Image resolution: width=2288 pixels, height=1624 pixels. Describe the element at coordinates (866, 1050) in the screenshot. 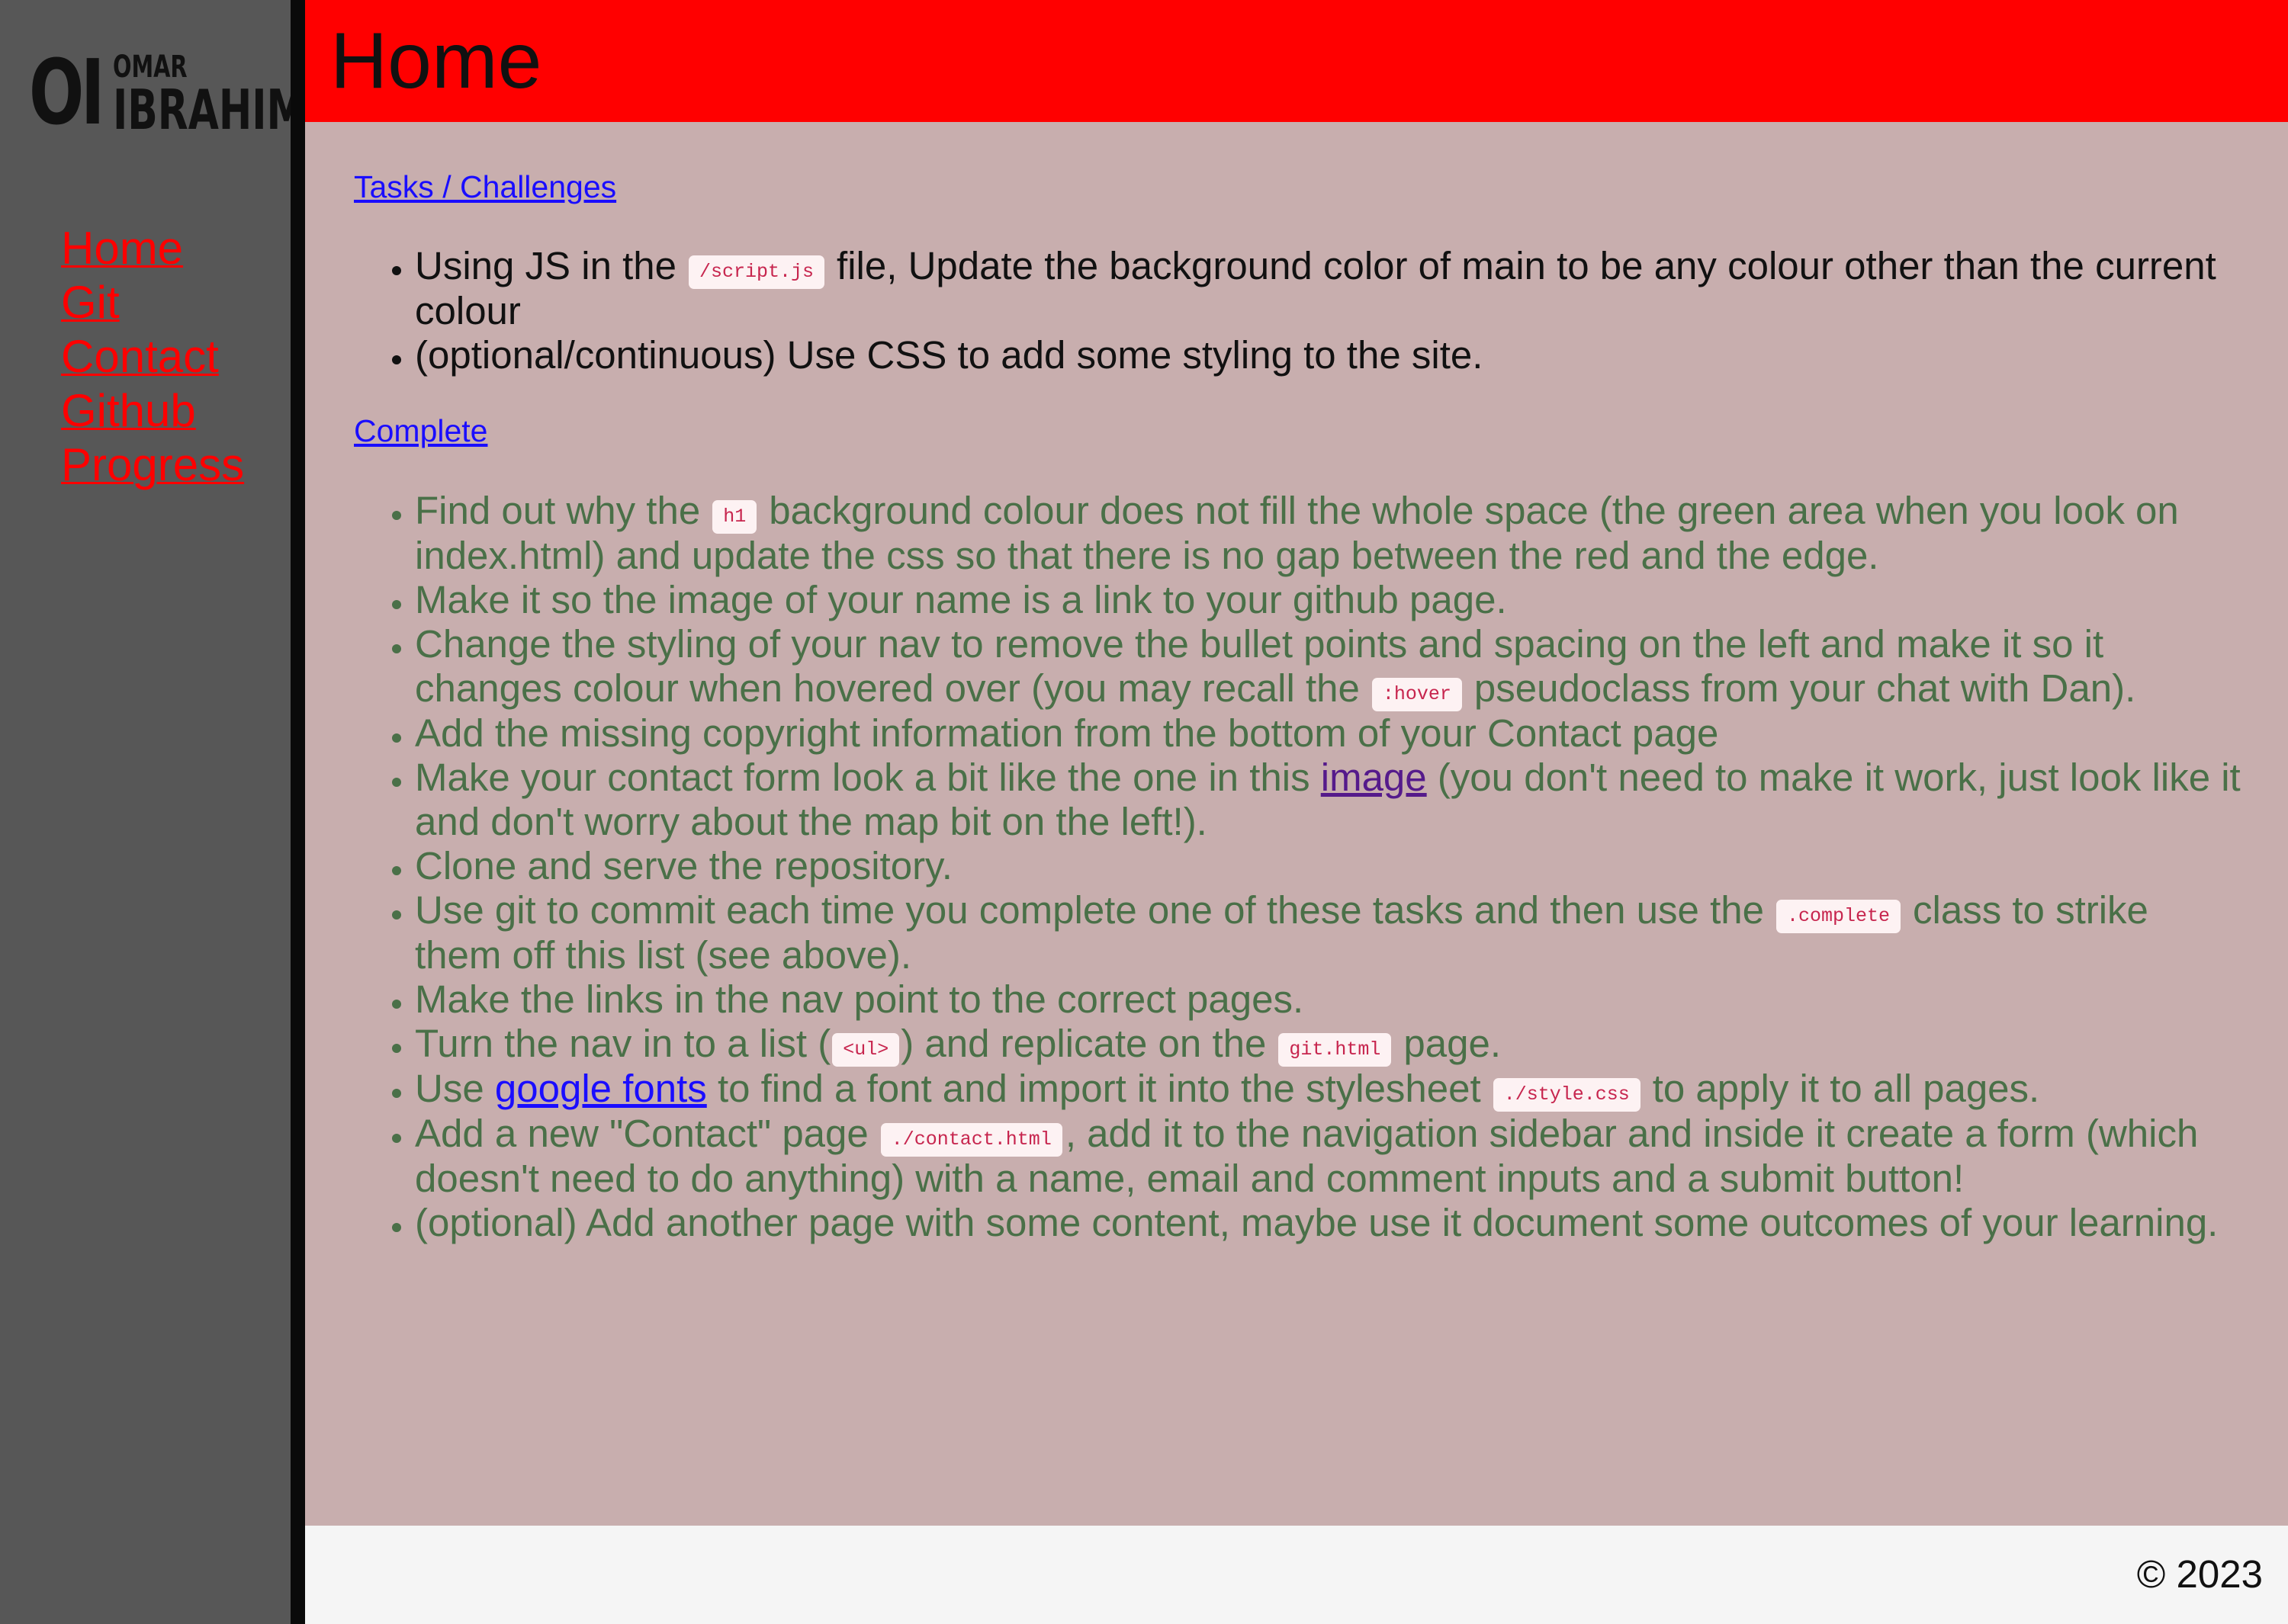

I see `code-snippet: <ul>` at that location.